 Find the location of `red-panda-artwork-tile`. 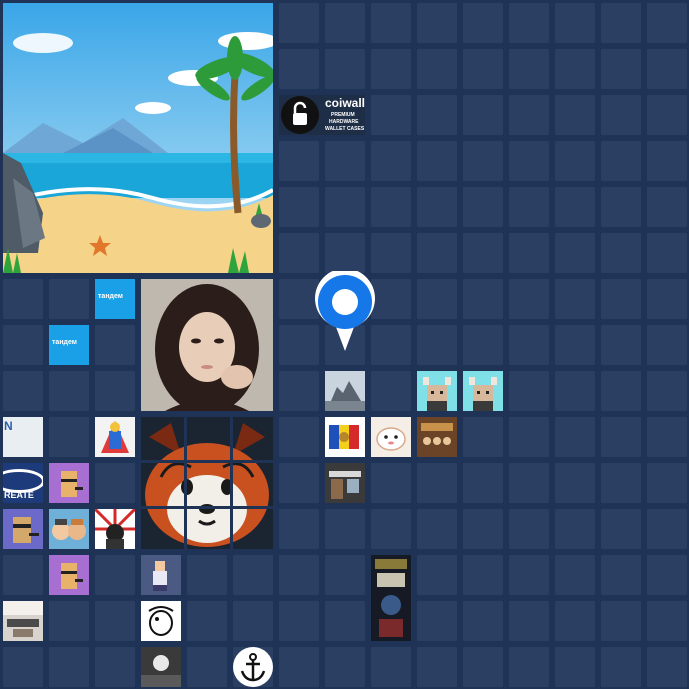

red-panda-artwork-tile is located at coordinates (207, 483).